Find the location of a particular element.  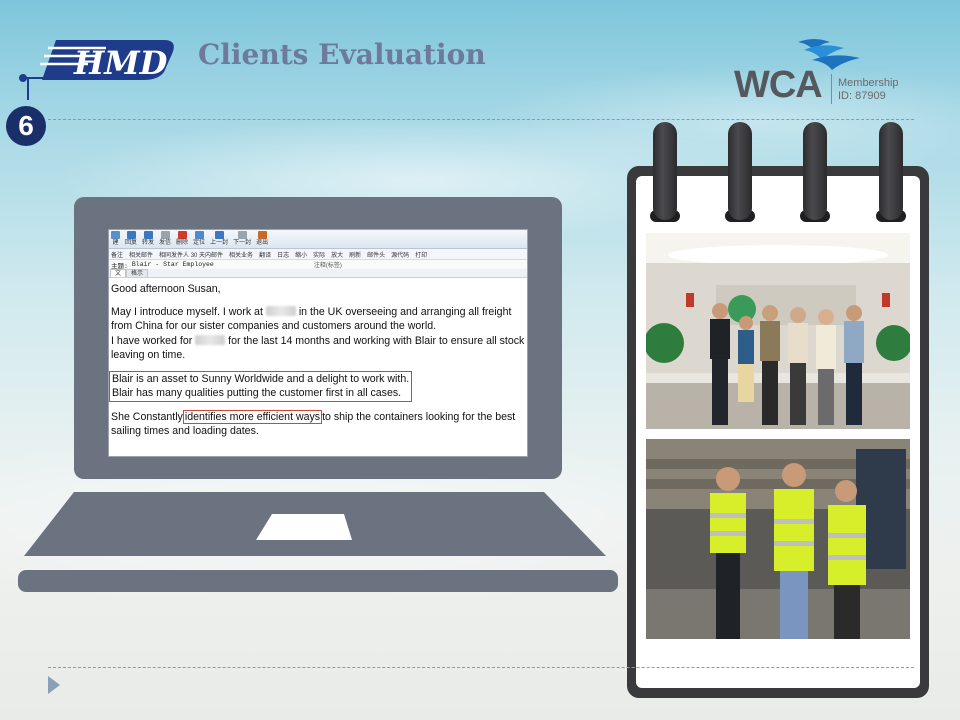

wca-logo-text: WCA is located at coordinates (778, 85).